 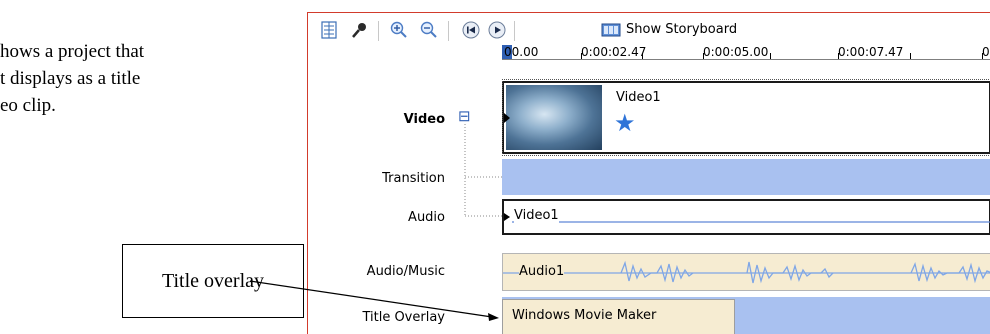 I want to click on overlay-clip-label: Windows Movie Maker, so click(x=584, y=315).